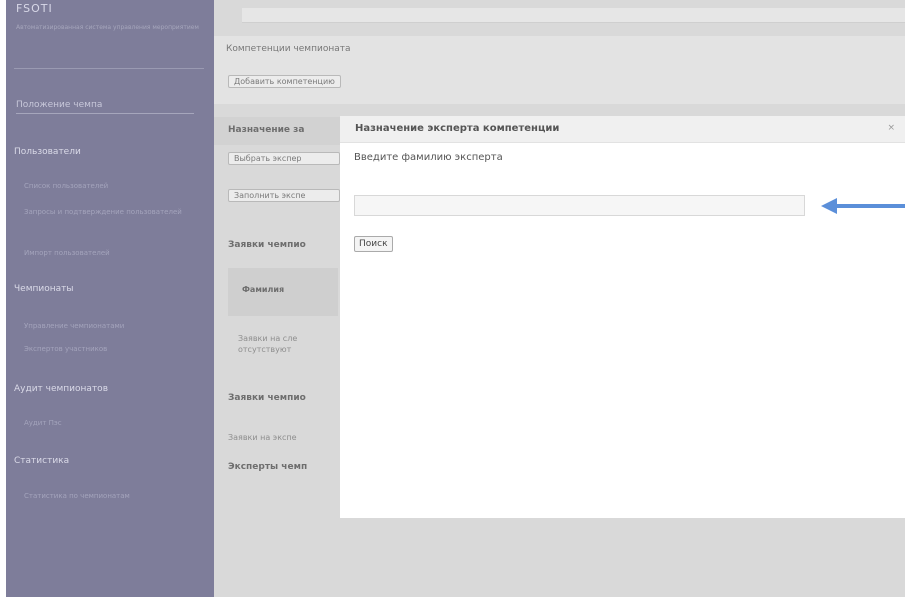 This screenshot has width=905, height=597. What do you see at coordinates (268, 467) in the screenshot?
I see `experts-label: Эксперты чемп` at bounding box center [268, 467].